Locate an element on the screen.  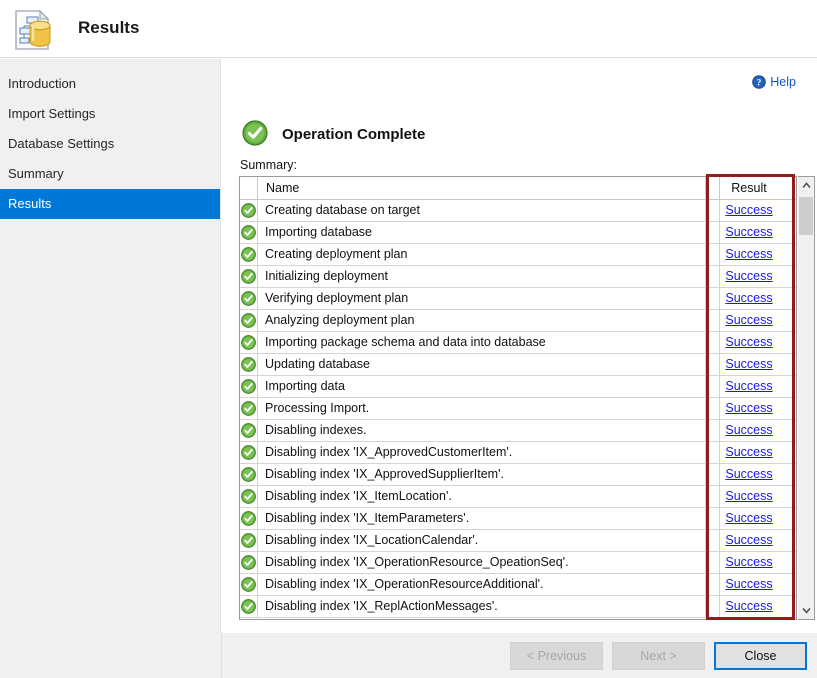
sidebar-item-import-settings: Import Settings is located at coordinates (110, 114).